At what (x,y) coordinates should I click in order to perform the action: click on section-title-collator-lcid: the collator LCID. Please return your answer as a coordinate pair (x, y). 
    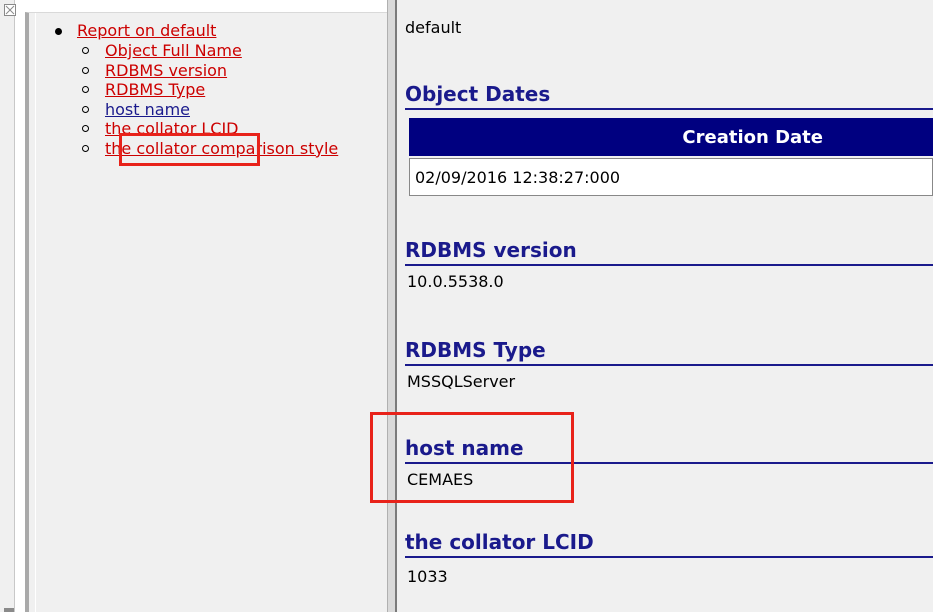
    Looking at the image, I should click on (499, 542).